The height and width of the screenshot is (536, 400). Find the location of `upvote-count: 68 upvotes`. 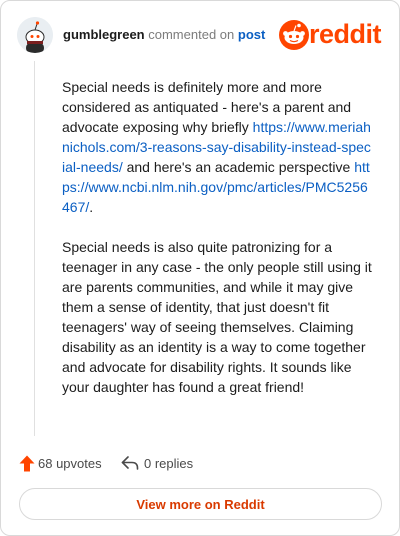

upvote-count: 68 upvotes is located at coordinates (70, 463).